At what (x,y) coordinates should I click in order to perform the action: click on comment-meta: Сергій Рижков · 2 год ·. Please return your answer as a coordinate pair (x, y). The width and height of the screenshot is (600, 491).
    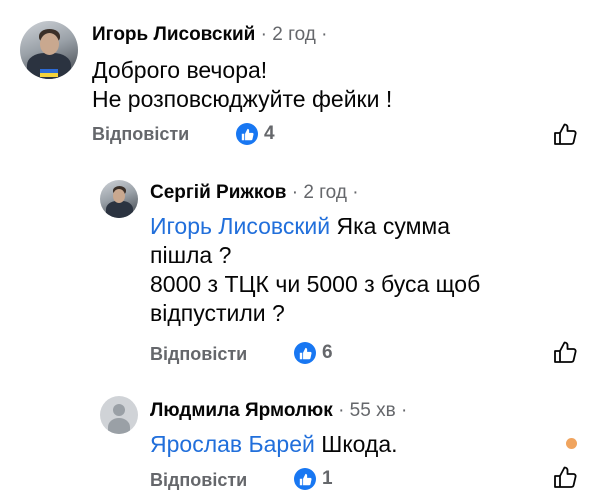
    Looking at the image, I should click on (254, 193).